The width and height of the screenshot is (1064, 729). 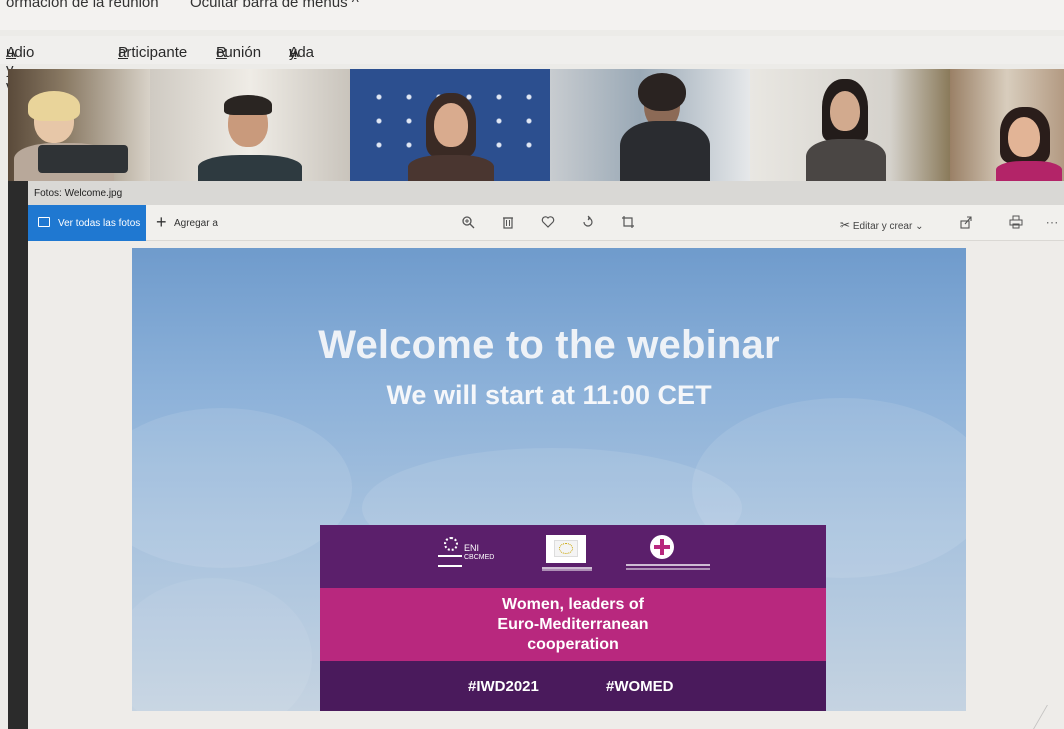 What do you see at coordinates (479, 557) in the screenshot?
I see `cbcmed-logo-text: CBCMED` at bounding box center [479, 557].